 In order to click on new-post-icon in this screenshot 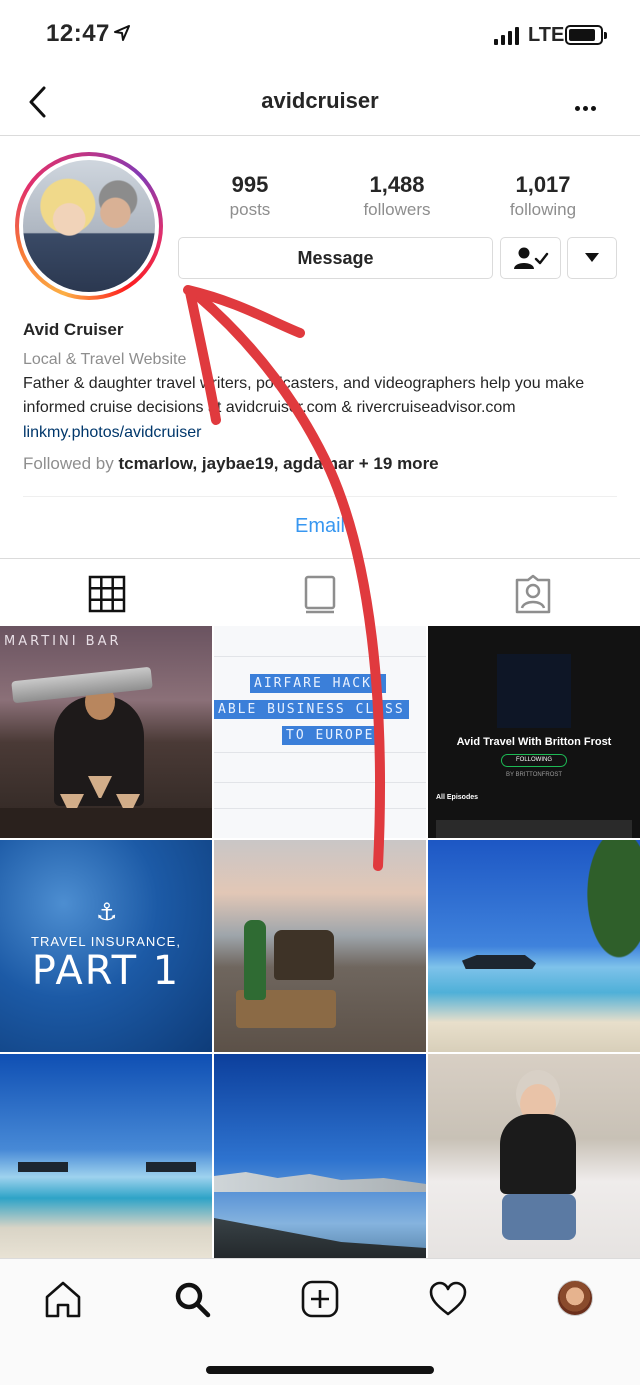, I will do `click(320, 1299)`.